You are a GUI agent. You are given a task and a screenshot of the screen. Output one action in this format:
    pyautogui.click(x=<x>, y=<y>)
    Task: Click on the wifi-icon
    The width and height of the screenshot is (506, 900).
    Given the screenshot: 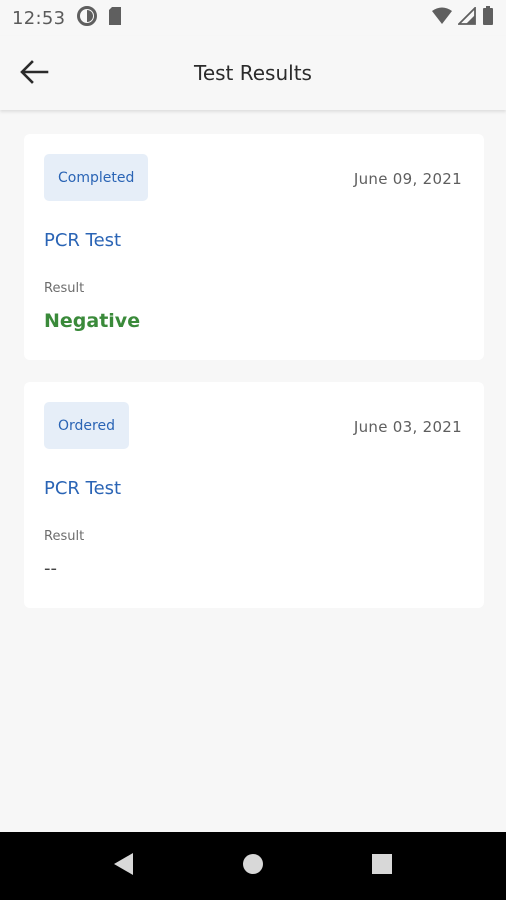 What is the action you would take?
    pyautogui.click(x=442, y=18)
    